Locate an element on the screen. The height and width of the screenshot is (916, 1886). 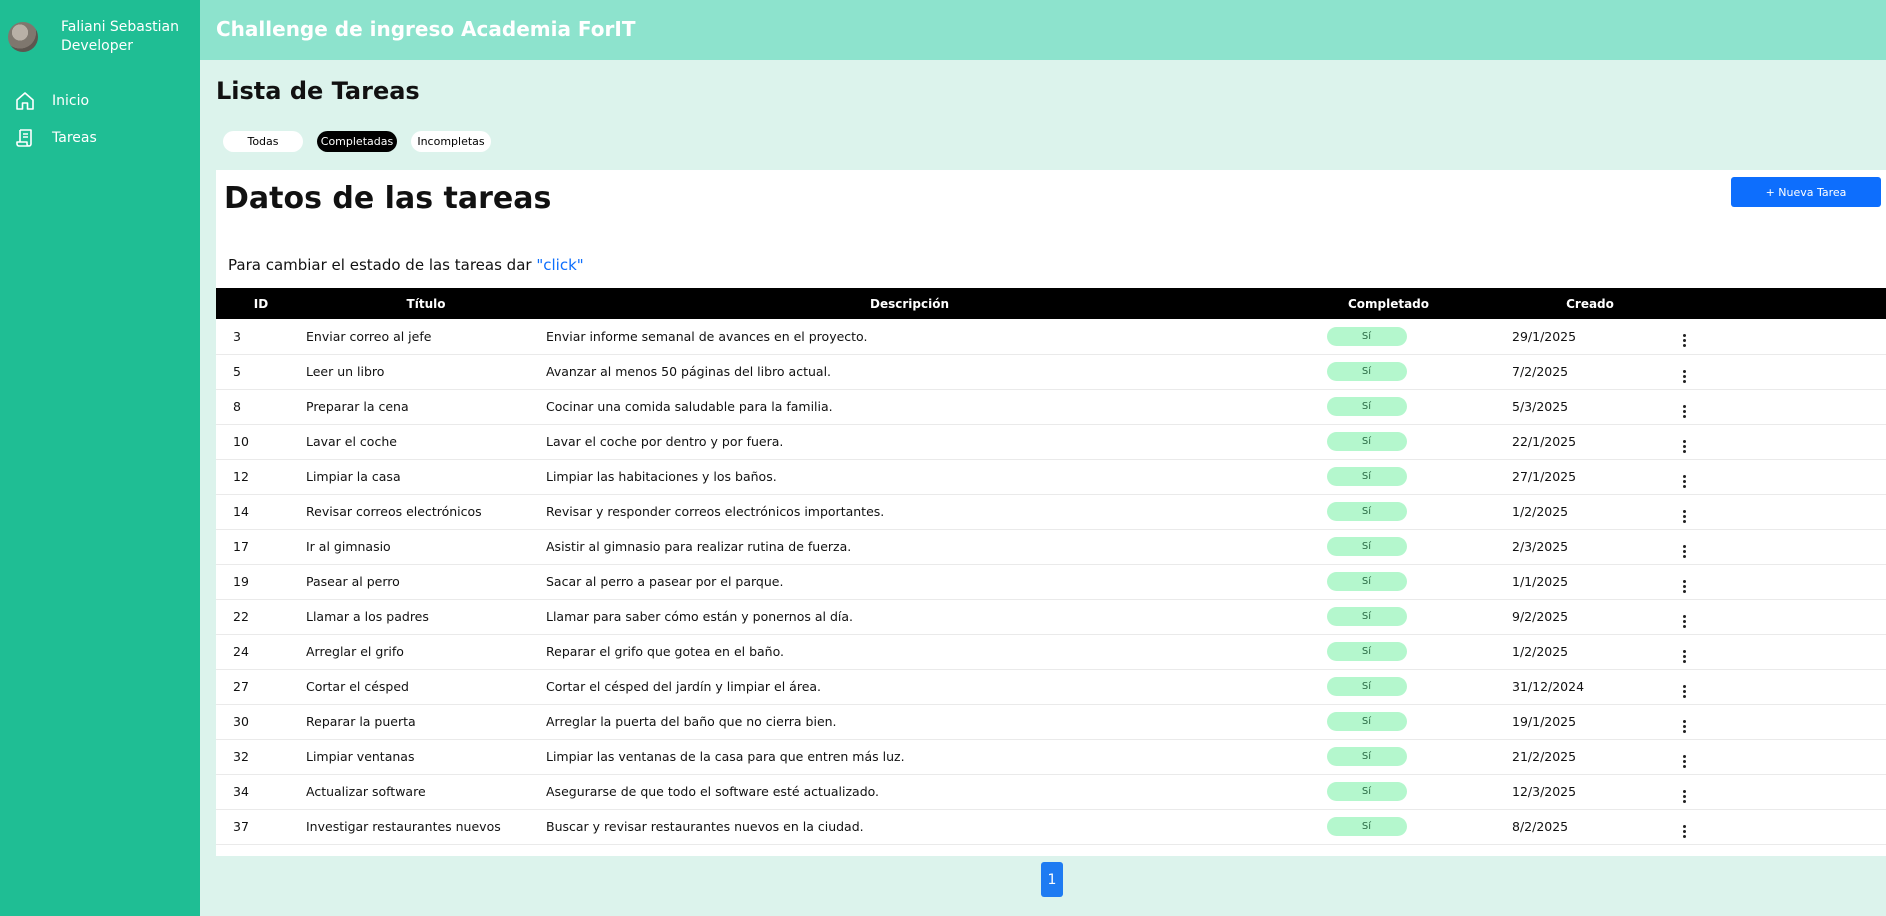
cell-created: 8/2/2025 is located at coordinates (1540, 826).